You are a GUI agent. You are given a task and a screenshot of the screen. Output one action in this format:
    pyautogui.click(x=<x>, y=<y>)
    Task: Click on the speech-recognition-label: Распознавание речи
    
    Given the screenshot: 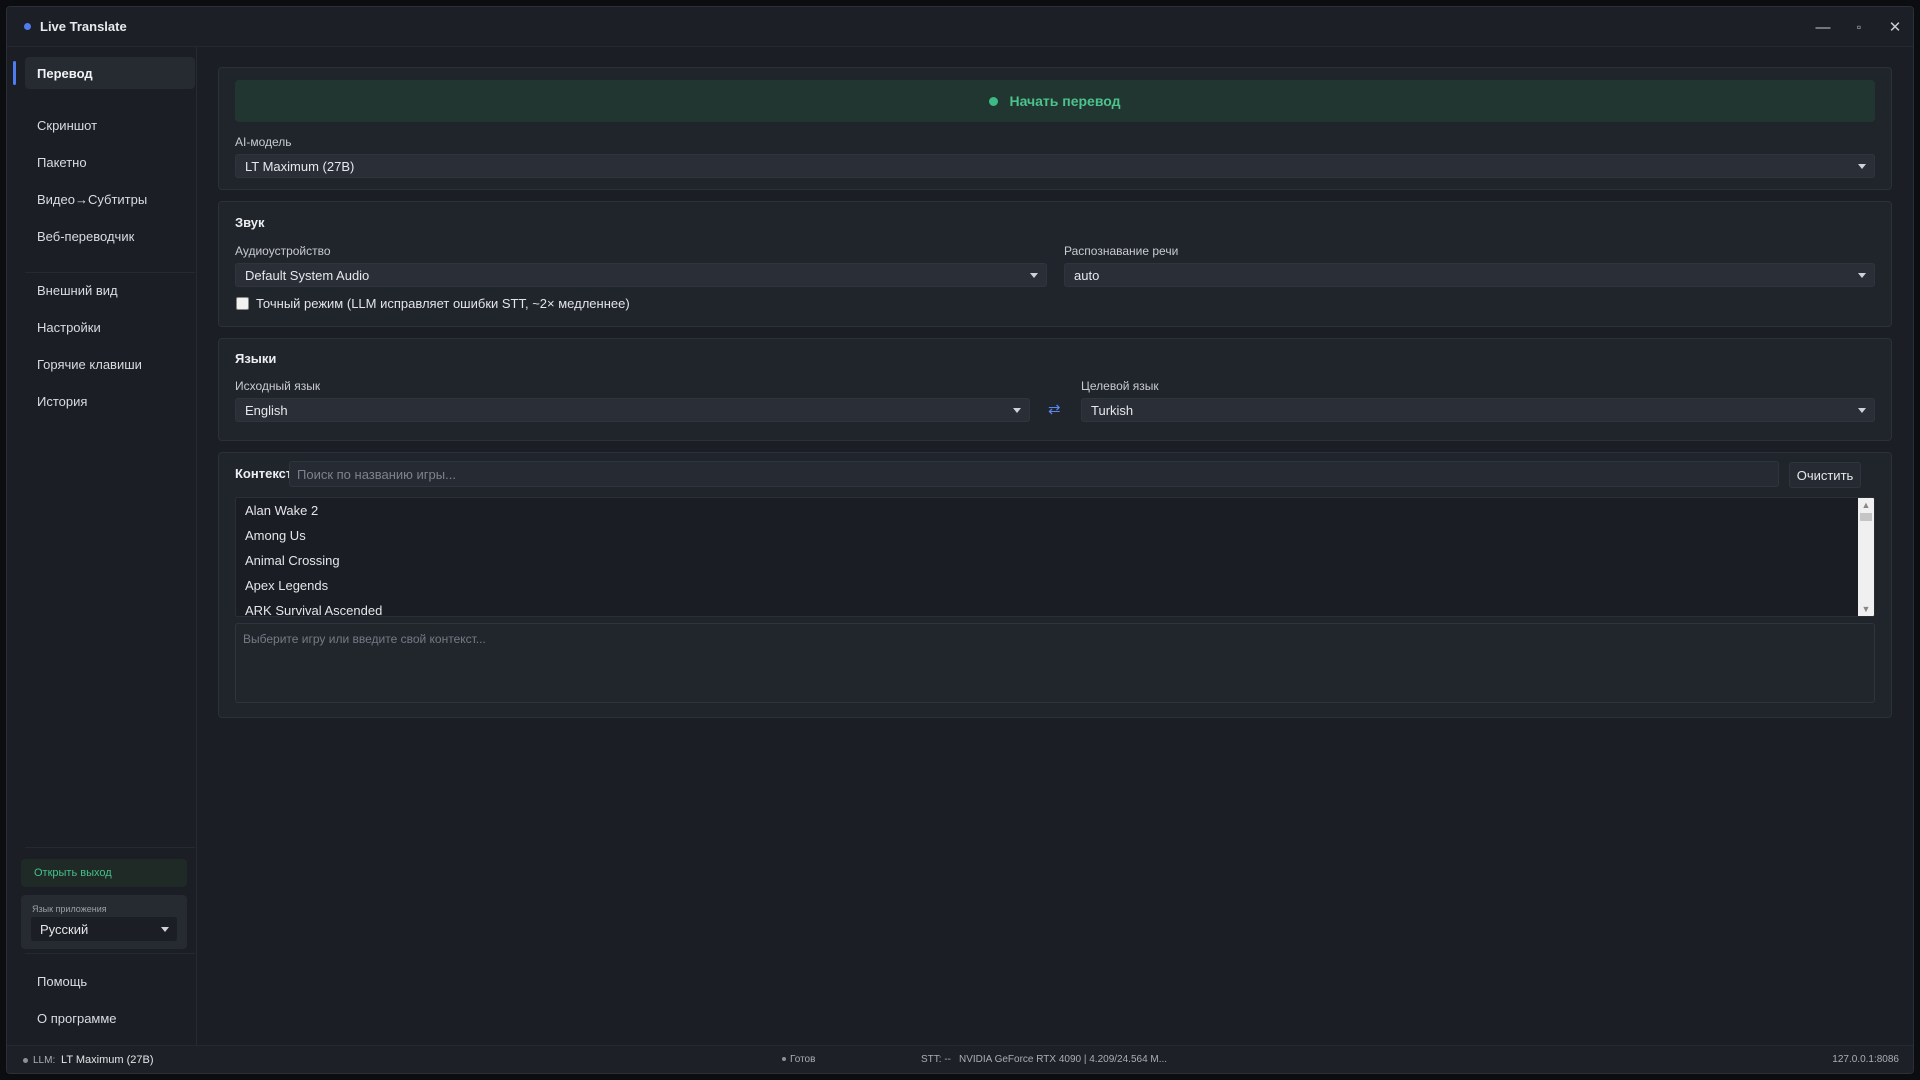 What is the action you would take?
    pyautogui.click(x=1121, y=251)
    